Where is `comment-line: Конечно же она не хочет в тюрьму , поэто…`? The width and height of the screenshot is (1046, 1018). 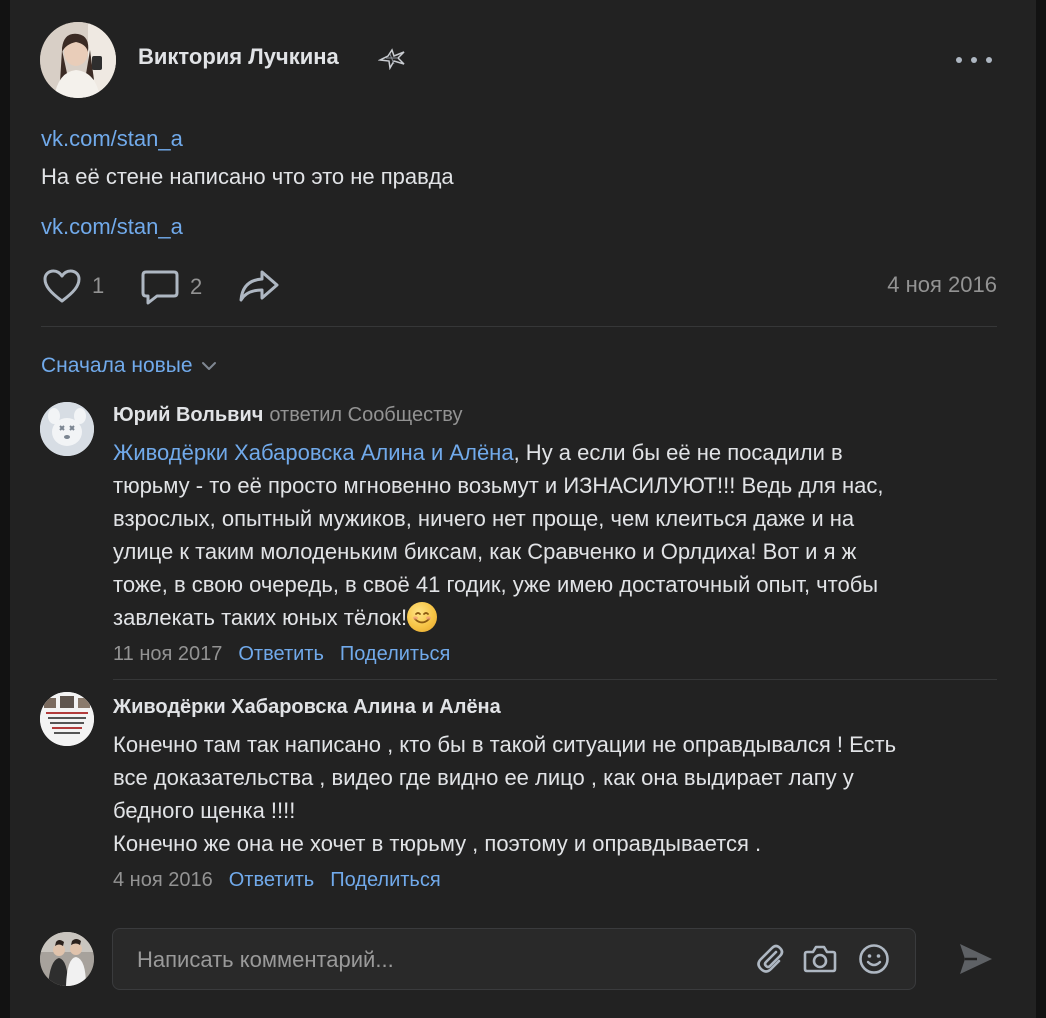
comment-line: Конечно же она не хочет в тюрьму , поэто… is located at coordinates (437, 843).